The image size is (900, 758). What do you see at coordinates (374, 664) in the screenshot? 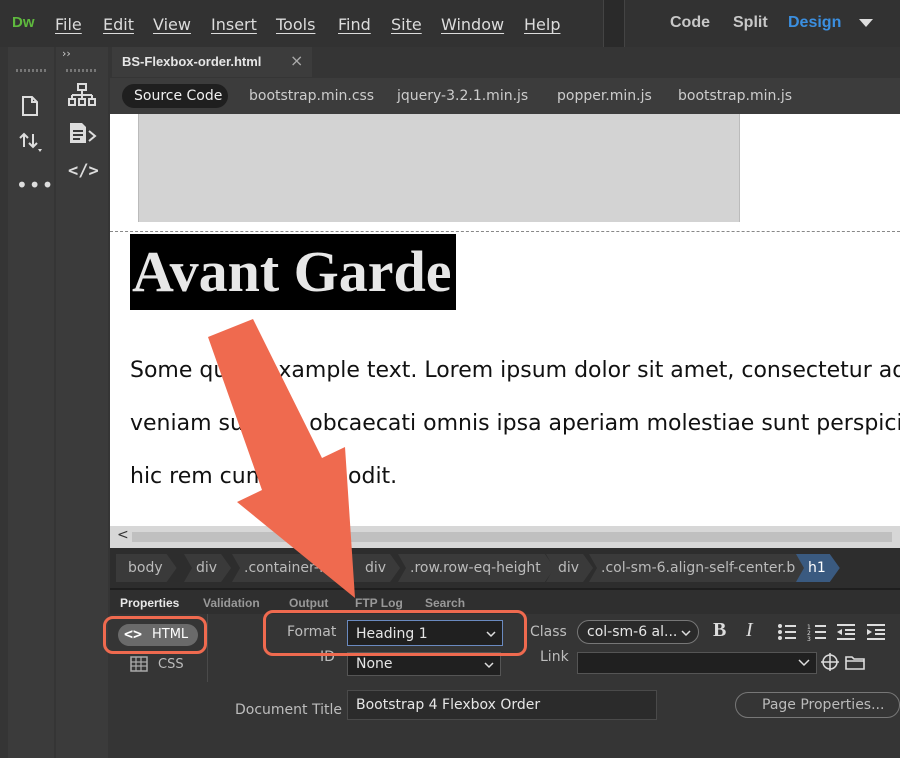
I see `id-select-value: None` at bounding box center [374, 664].